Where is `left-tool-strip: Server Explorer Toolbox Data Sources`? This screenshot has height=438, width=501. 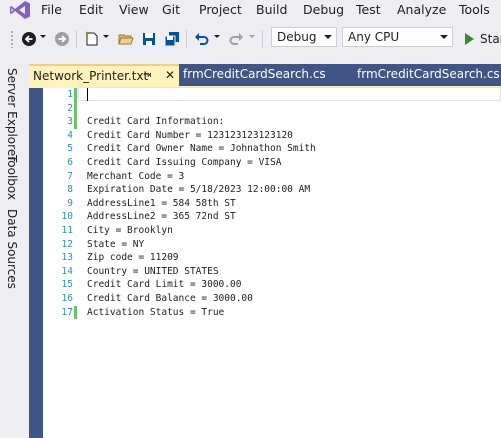
left-tool-strip: Server Explorer Toolbox Data Sources is located at coordinates (14, 251).